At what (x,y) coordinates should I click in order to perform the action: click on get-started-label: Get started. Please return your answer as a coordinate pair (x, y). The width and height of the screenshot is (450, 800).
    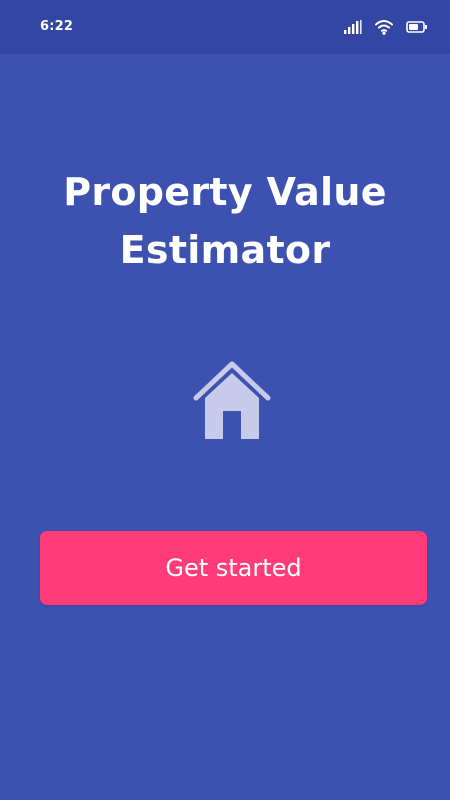
    Looking at the image, I should click on (233, 568).